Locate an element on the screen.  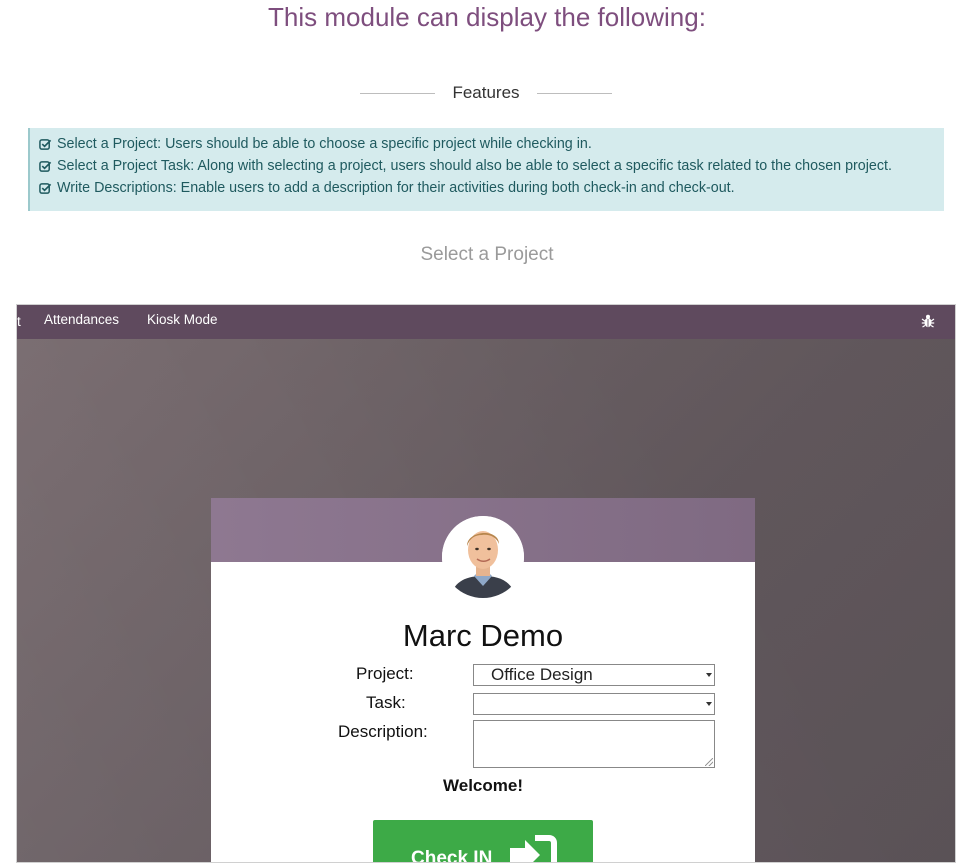
task-select is located at coordinates (594, 704).